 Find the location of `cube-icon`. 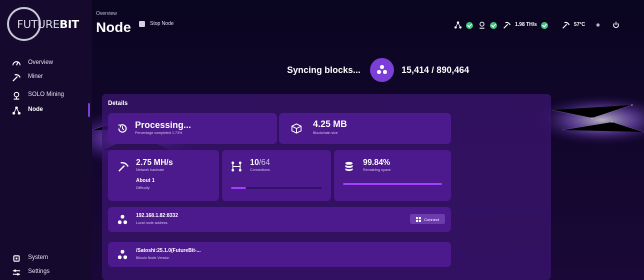

cube-icon is located at coordinates (296, 128).